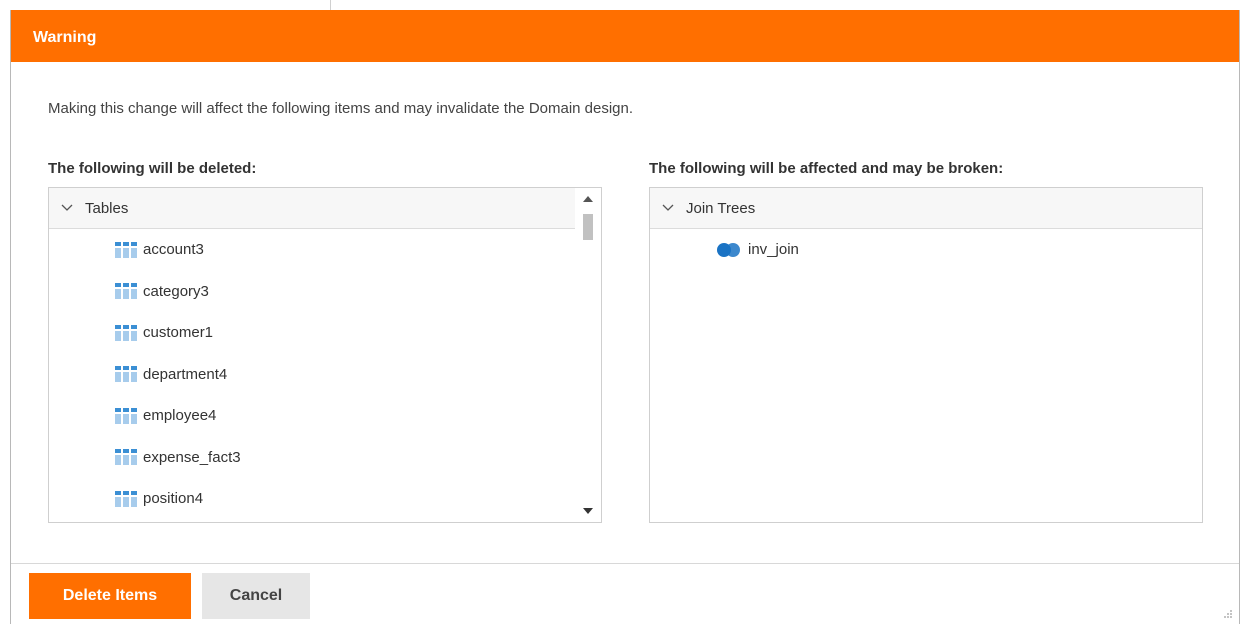 The width and height of the screenshot is (1240, 624). I want to click on delete-items-button: Delete Items, so click(110, 596).